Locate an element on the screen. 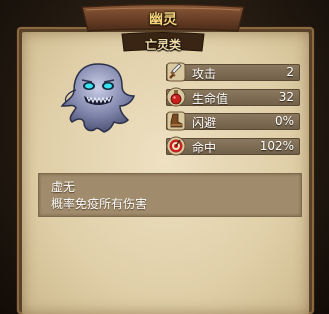 Image resolution: width=329 pixels, height=314 pixels. ghost-icon is located at coordinates (98, 98).